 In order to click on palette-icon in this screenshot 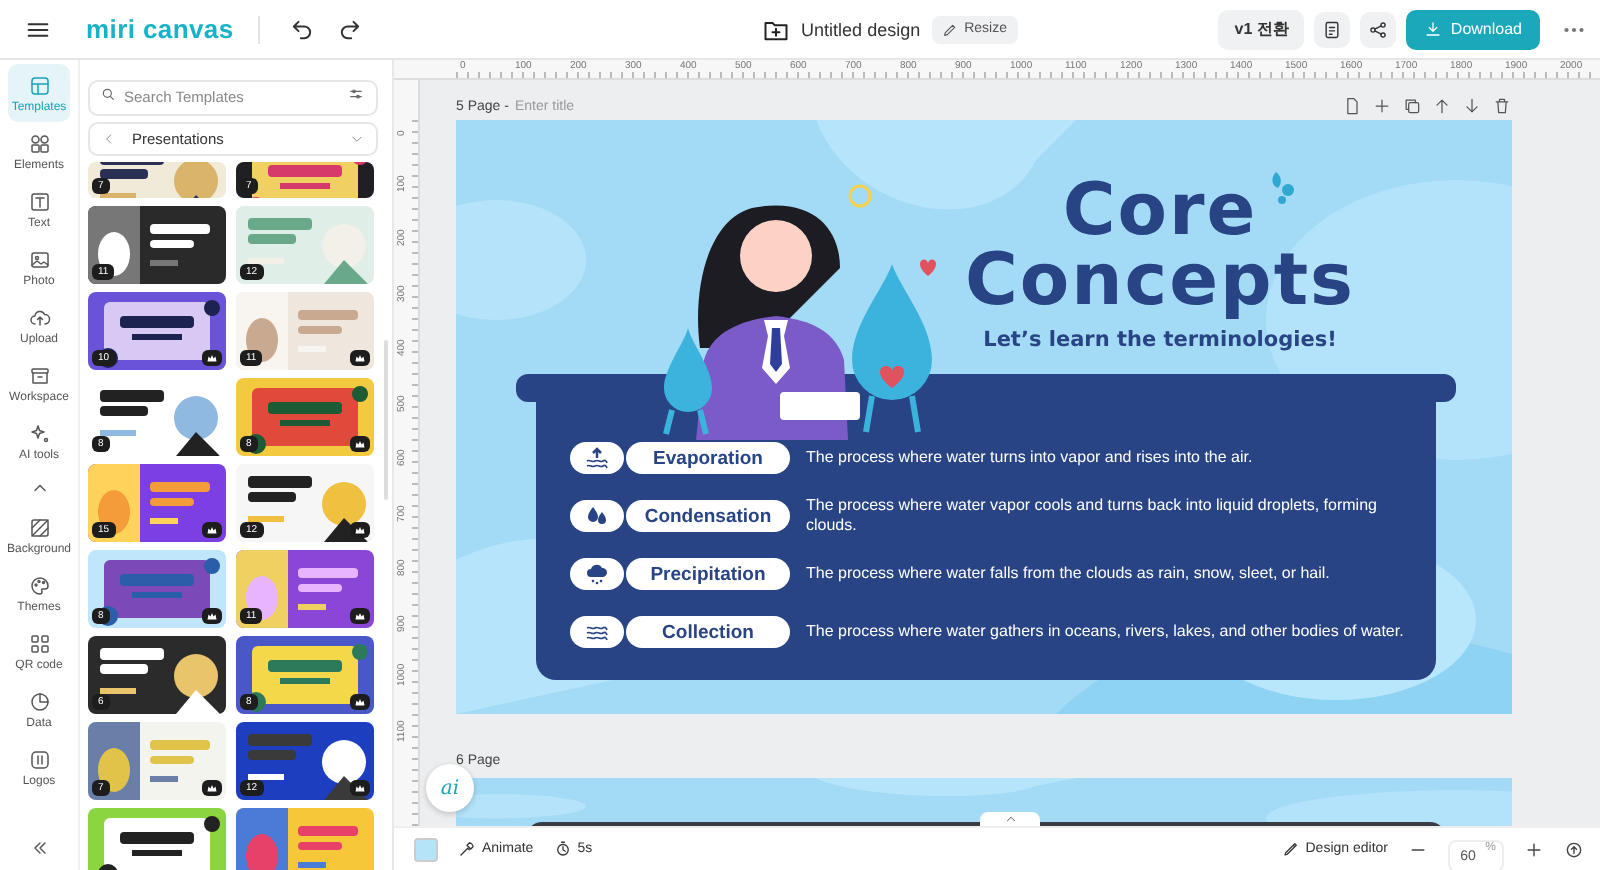, I will do `click(39, 585)`.